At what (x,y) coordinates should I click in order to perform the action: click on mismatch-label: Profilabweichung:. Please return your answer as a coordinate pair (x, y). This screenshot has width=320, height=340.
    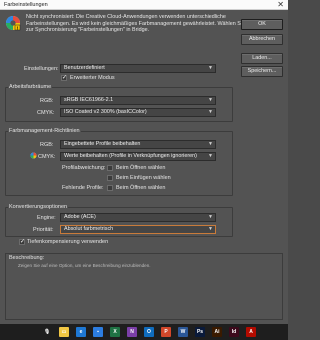
    Looking at the image, I should click on (84, 168).